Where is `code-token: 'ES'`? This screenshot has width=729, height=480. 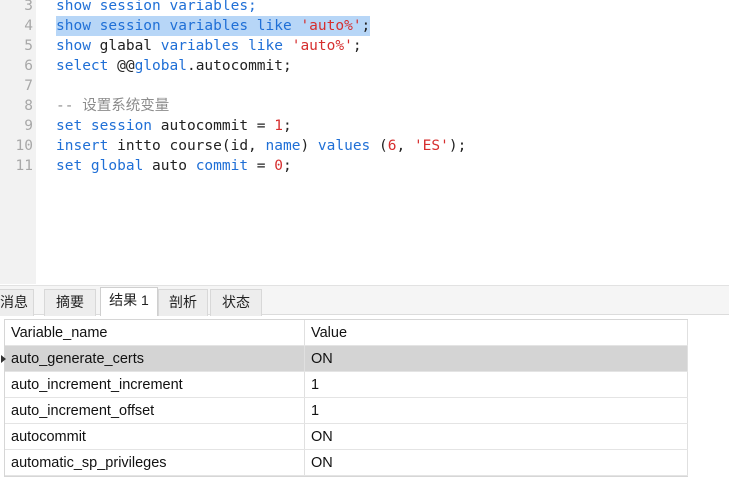 code-token: 'ES' is located at coordinates (431, 146).